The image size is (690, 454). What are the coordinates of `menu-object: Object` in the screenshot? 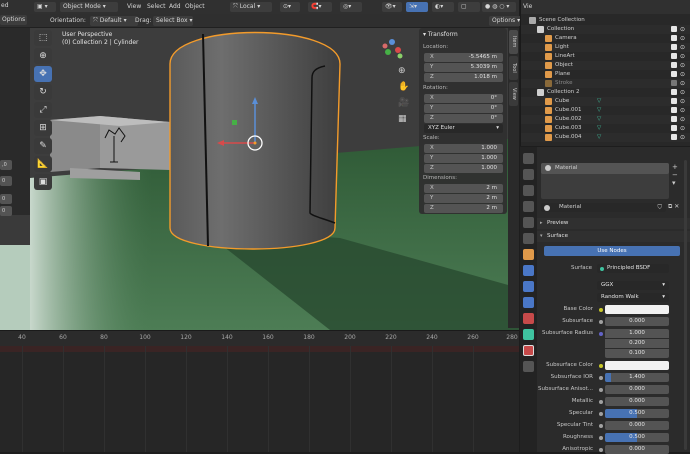 It's located at (195, 7).